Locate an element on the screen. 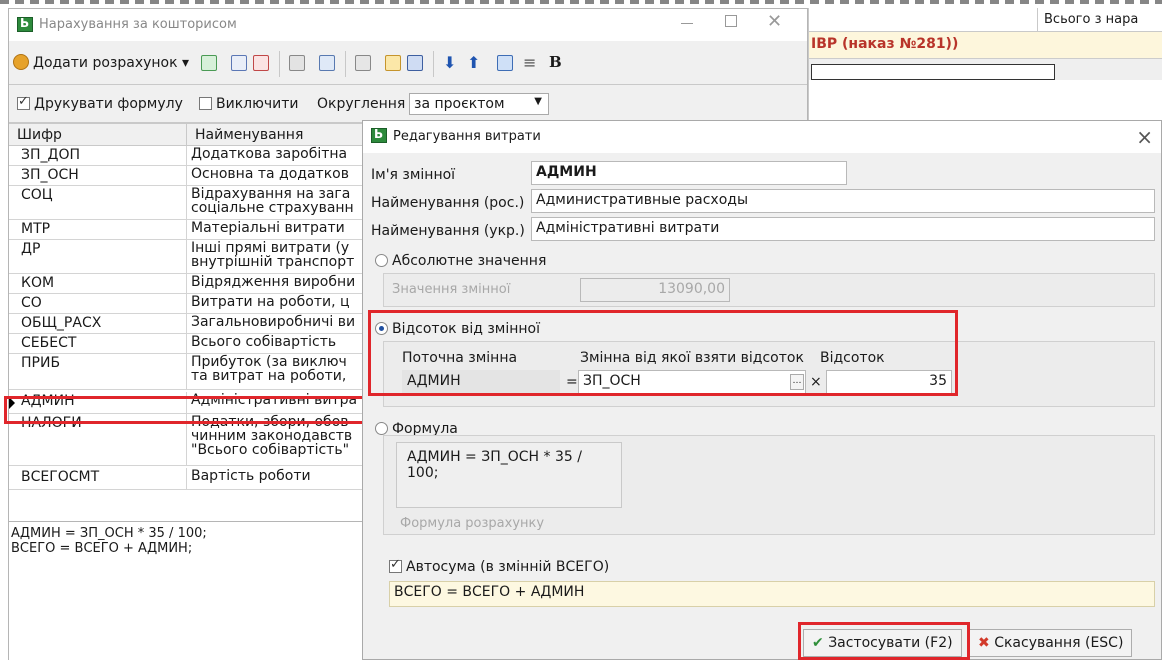 This screenshot has height=661, width=1162. align-left-icon is located at coordinates (505, 63).